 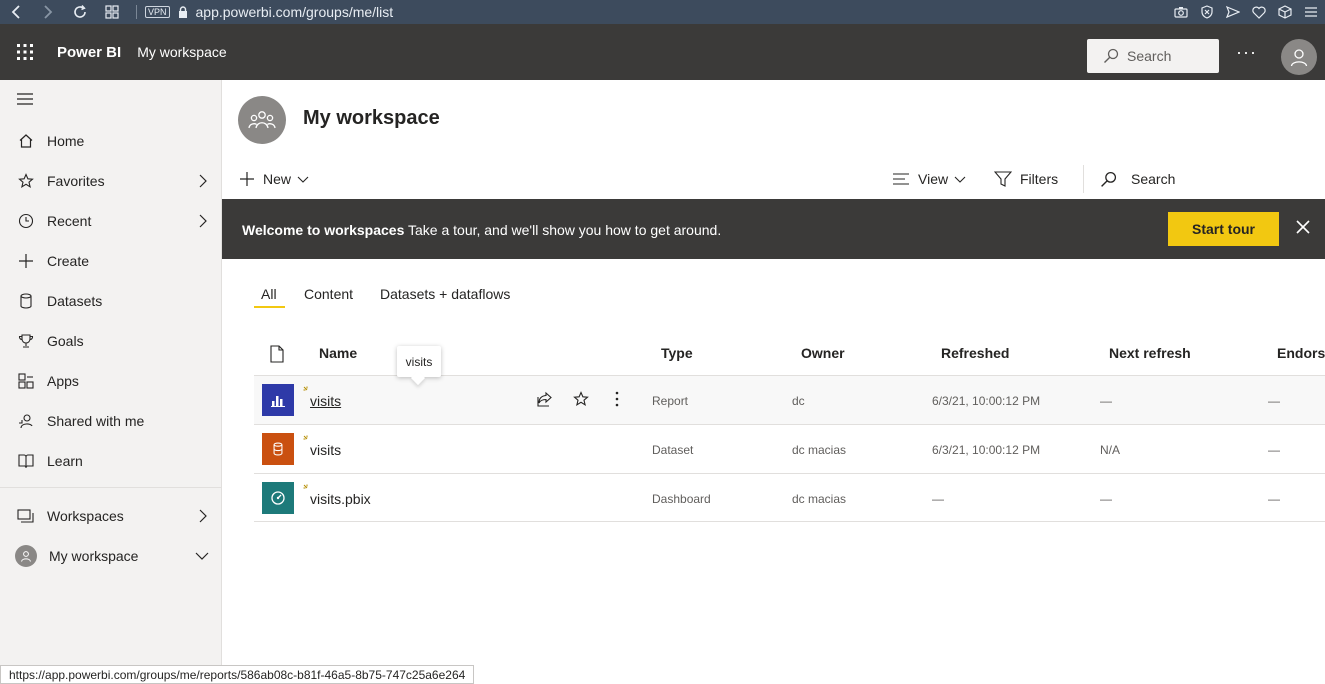 What do you see at coordinates (1259, 12) in the screenshot?
I see `heart-icon` at bounding box center [1259, 12].